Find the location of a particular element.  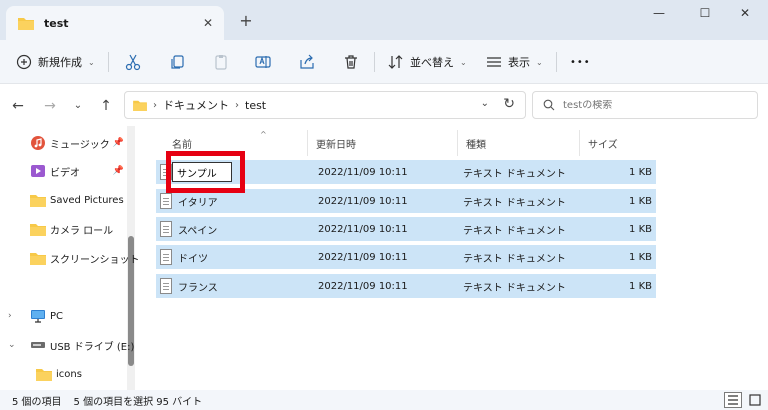

close-window-button: ✕ is located at coordinates (745, 13).